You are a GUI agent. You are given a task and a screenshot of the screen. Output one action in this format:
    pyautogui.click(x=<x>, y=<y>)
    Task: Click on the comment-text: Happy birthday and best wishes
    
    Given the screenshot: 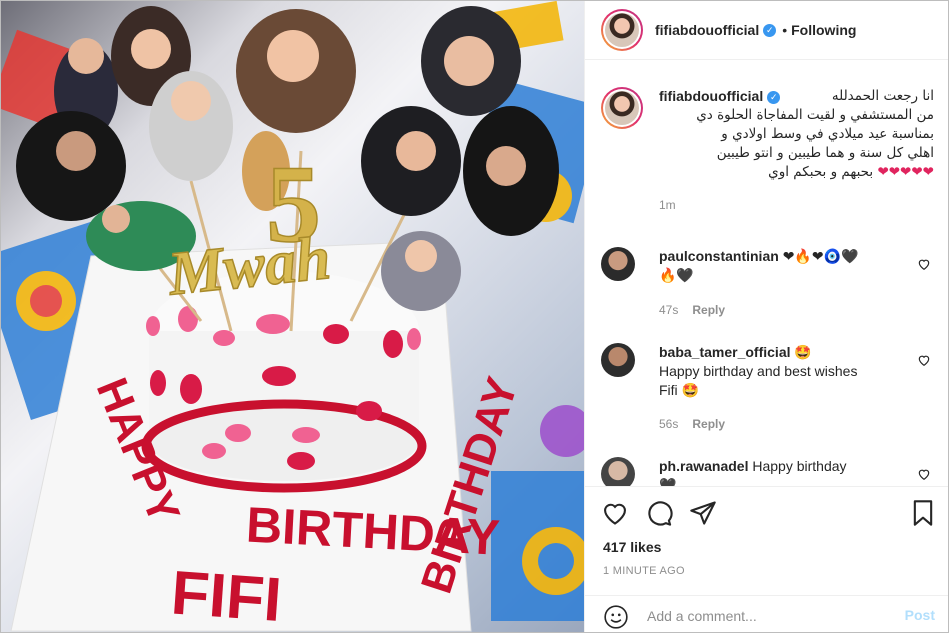 What is the action you would take?
    pyautogui.click(x=758, y=371)
    